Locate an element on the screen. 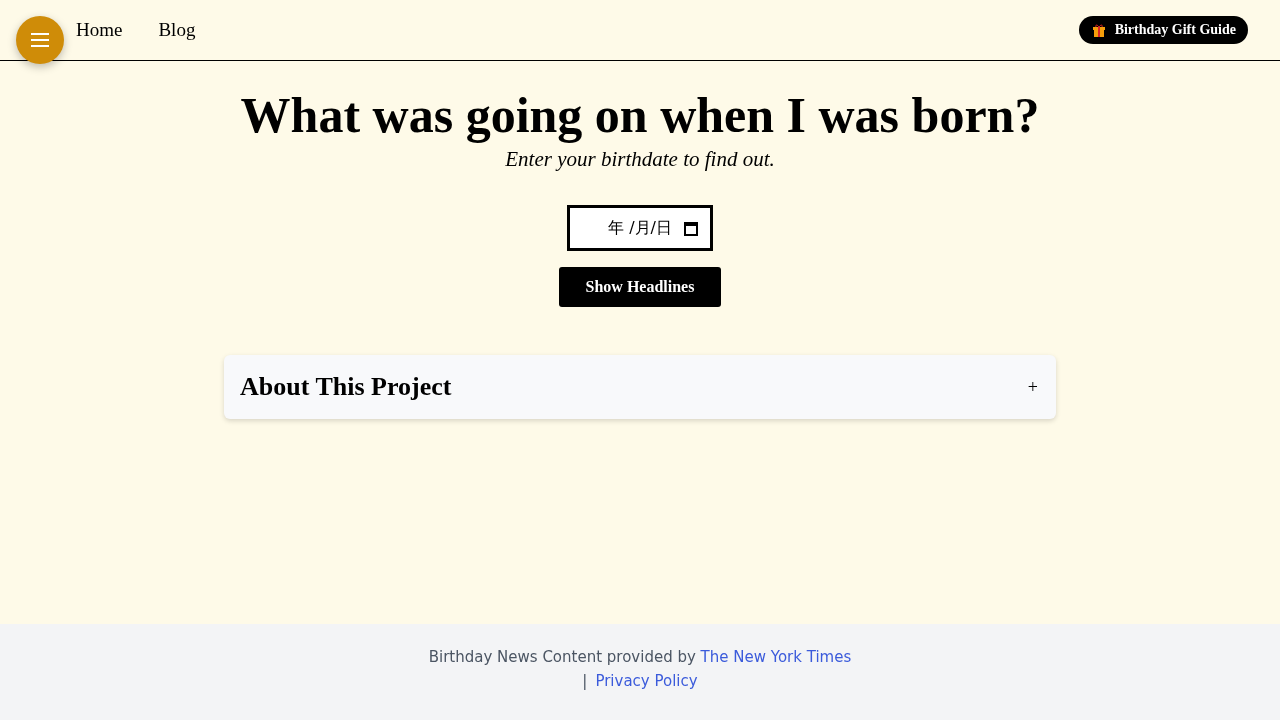  subtitle: Enter your birthdate to find out. is located at coordinates (640, 159).